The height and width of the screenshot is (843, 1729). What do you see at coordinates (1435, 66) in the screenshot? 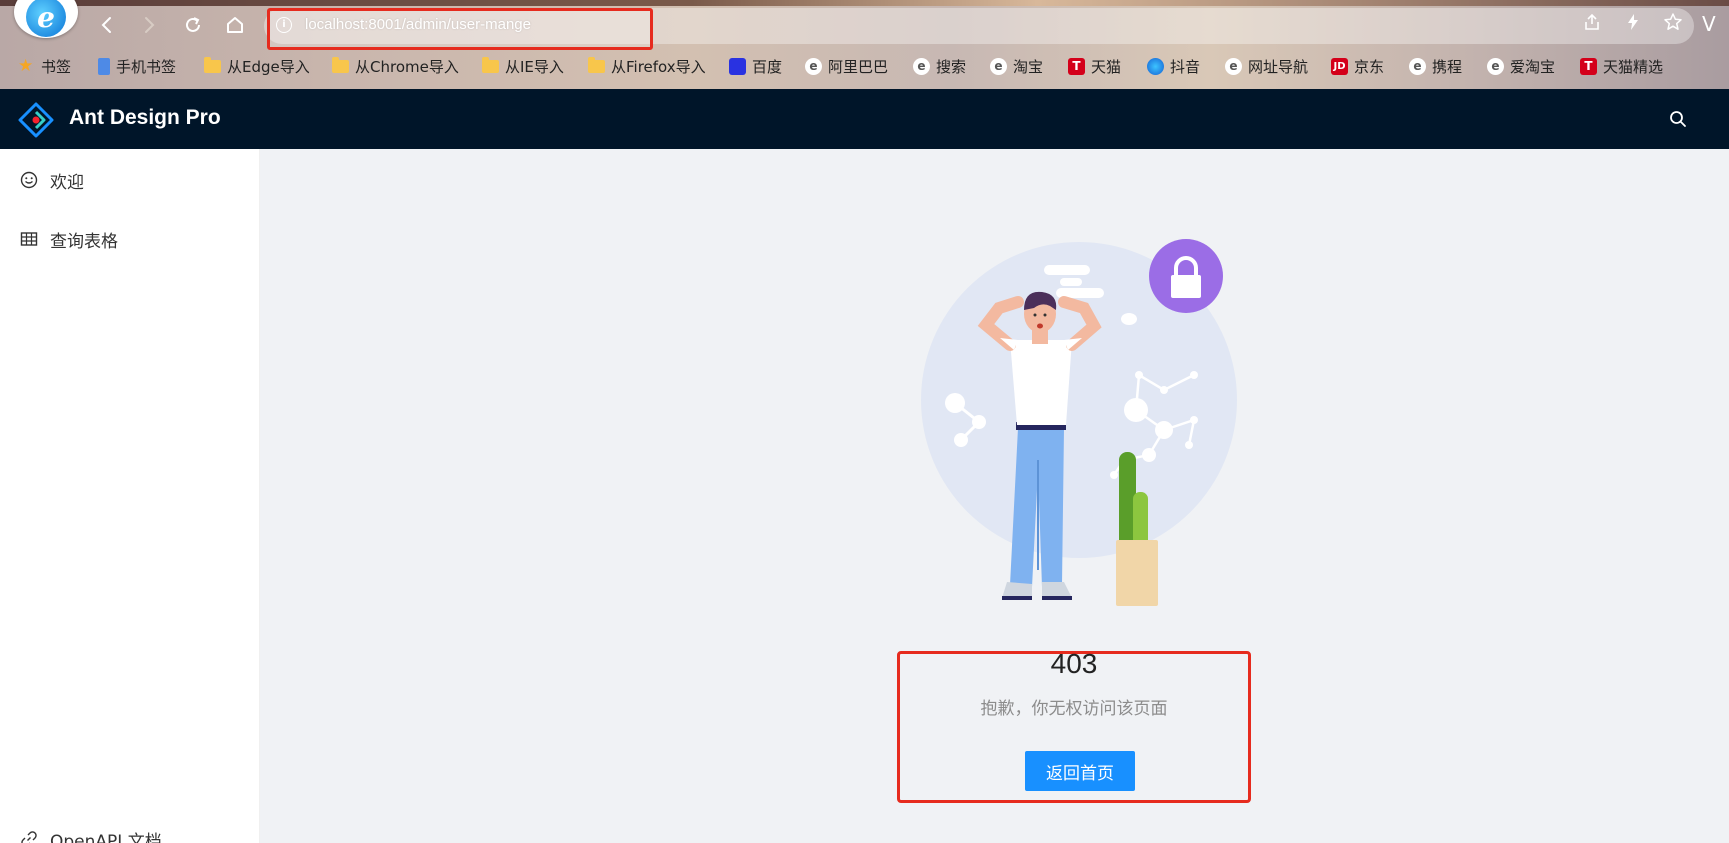
I see `bookmark-item: e 携程` at bounding box center [1435, 66].